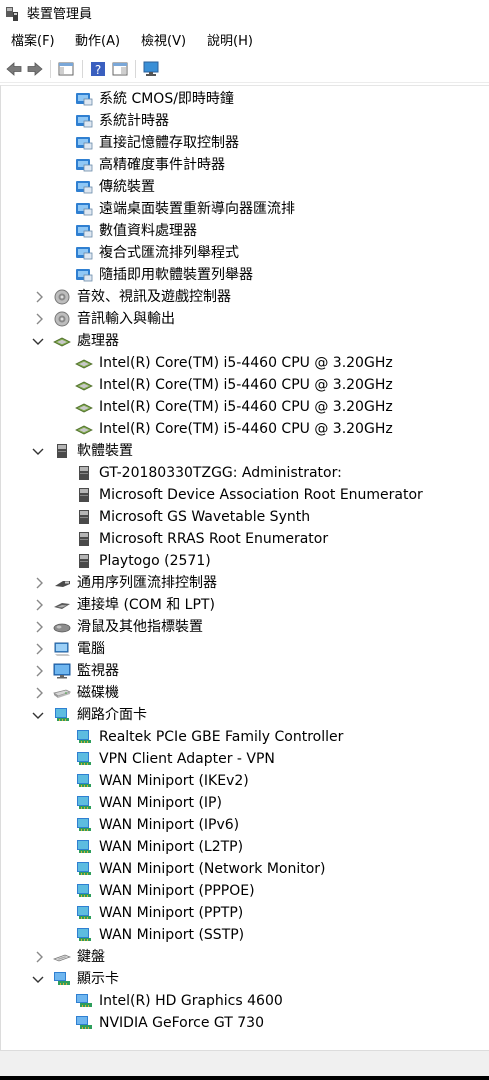 This screenshot has width=489, height=1080. I want to click on device-category-row: 通用序列匯流排控制器, so click(245, 583).